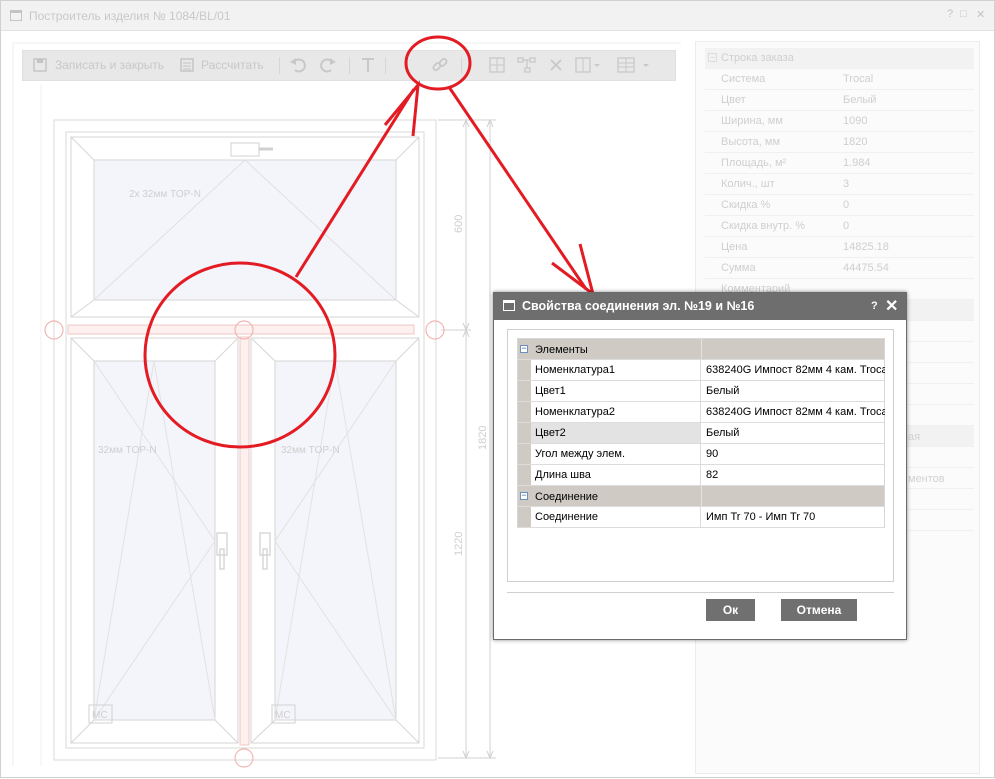  Describe the element at coordinates (701, 391) in the screenshot. I see `grid-row-color1: Цвет1 Белый` at that location.